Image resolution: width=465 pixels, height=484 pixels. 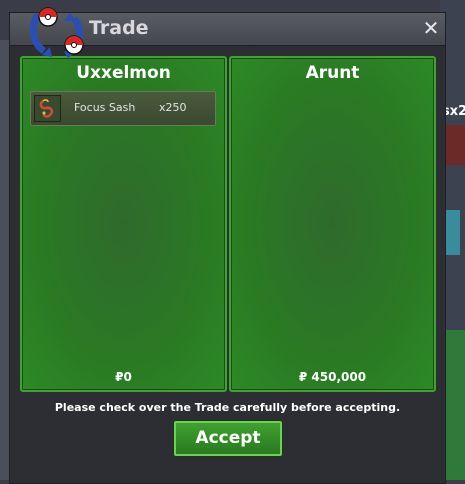 What do you see at coordinates (56, 33) in the screenshot?
I see `pokeball-logo-icon` at bounding box center [56, 33].